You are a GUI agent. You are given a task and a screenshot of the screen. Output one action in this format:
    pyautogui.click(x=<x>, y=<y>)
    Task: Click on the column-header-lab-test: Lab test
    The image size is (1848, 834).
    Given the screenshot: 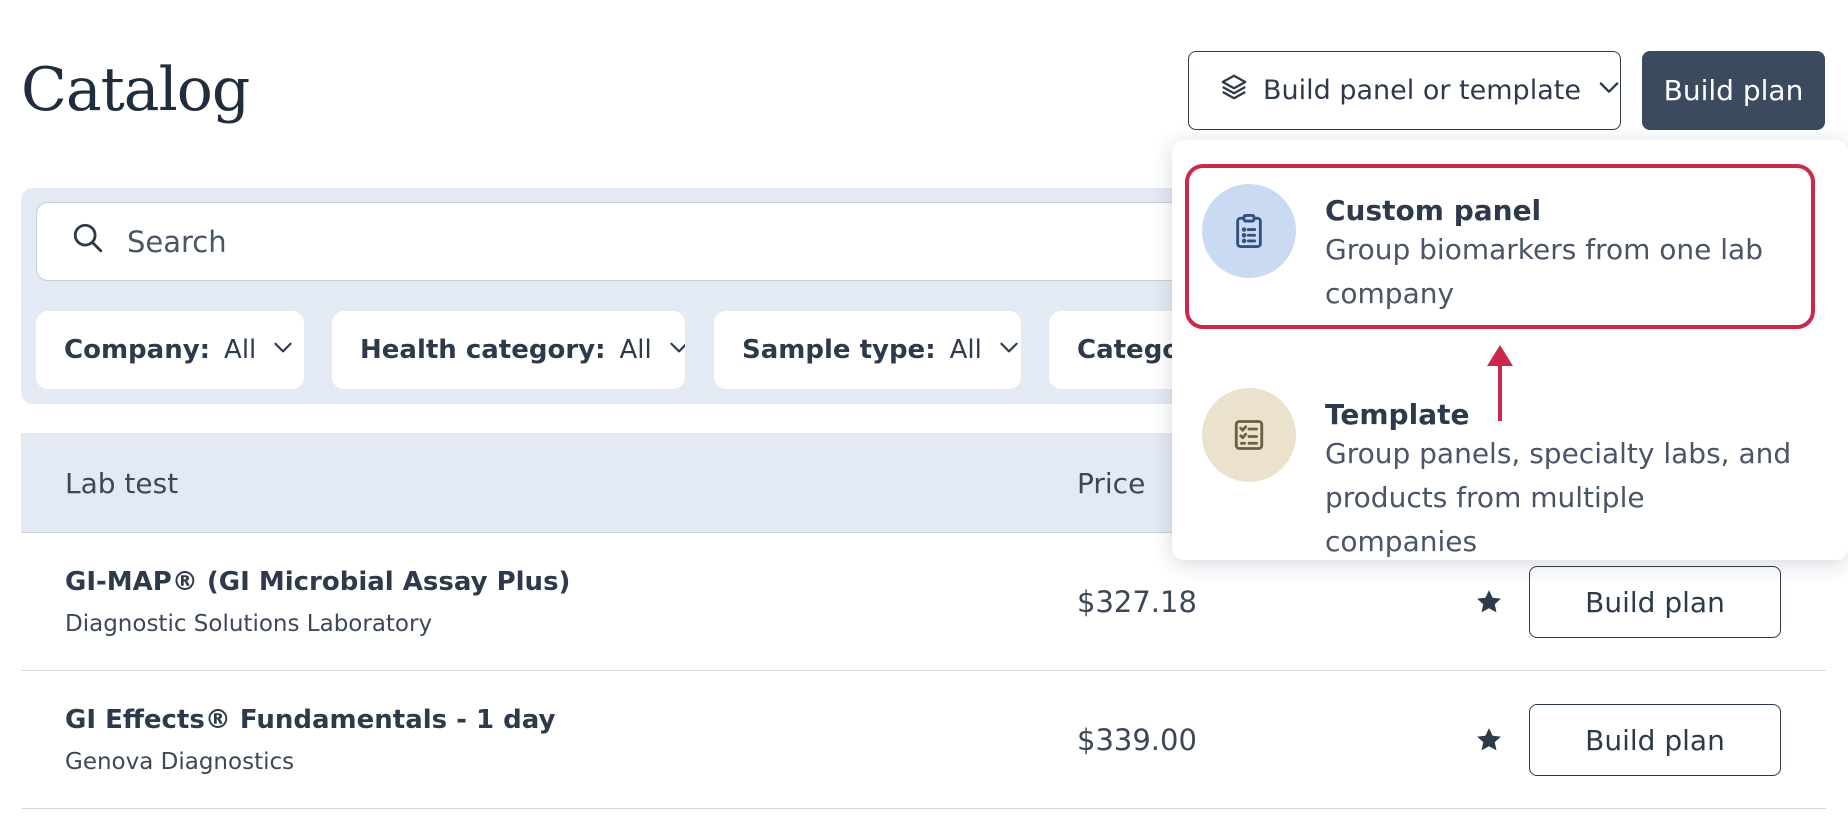 What is the action you would take?
    pyautogui.click(x=122, y=483)
    